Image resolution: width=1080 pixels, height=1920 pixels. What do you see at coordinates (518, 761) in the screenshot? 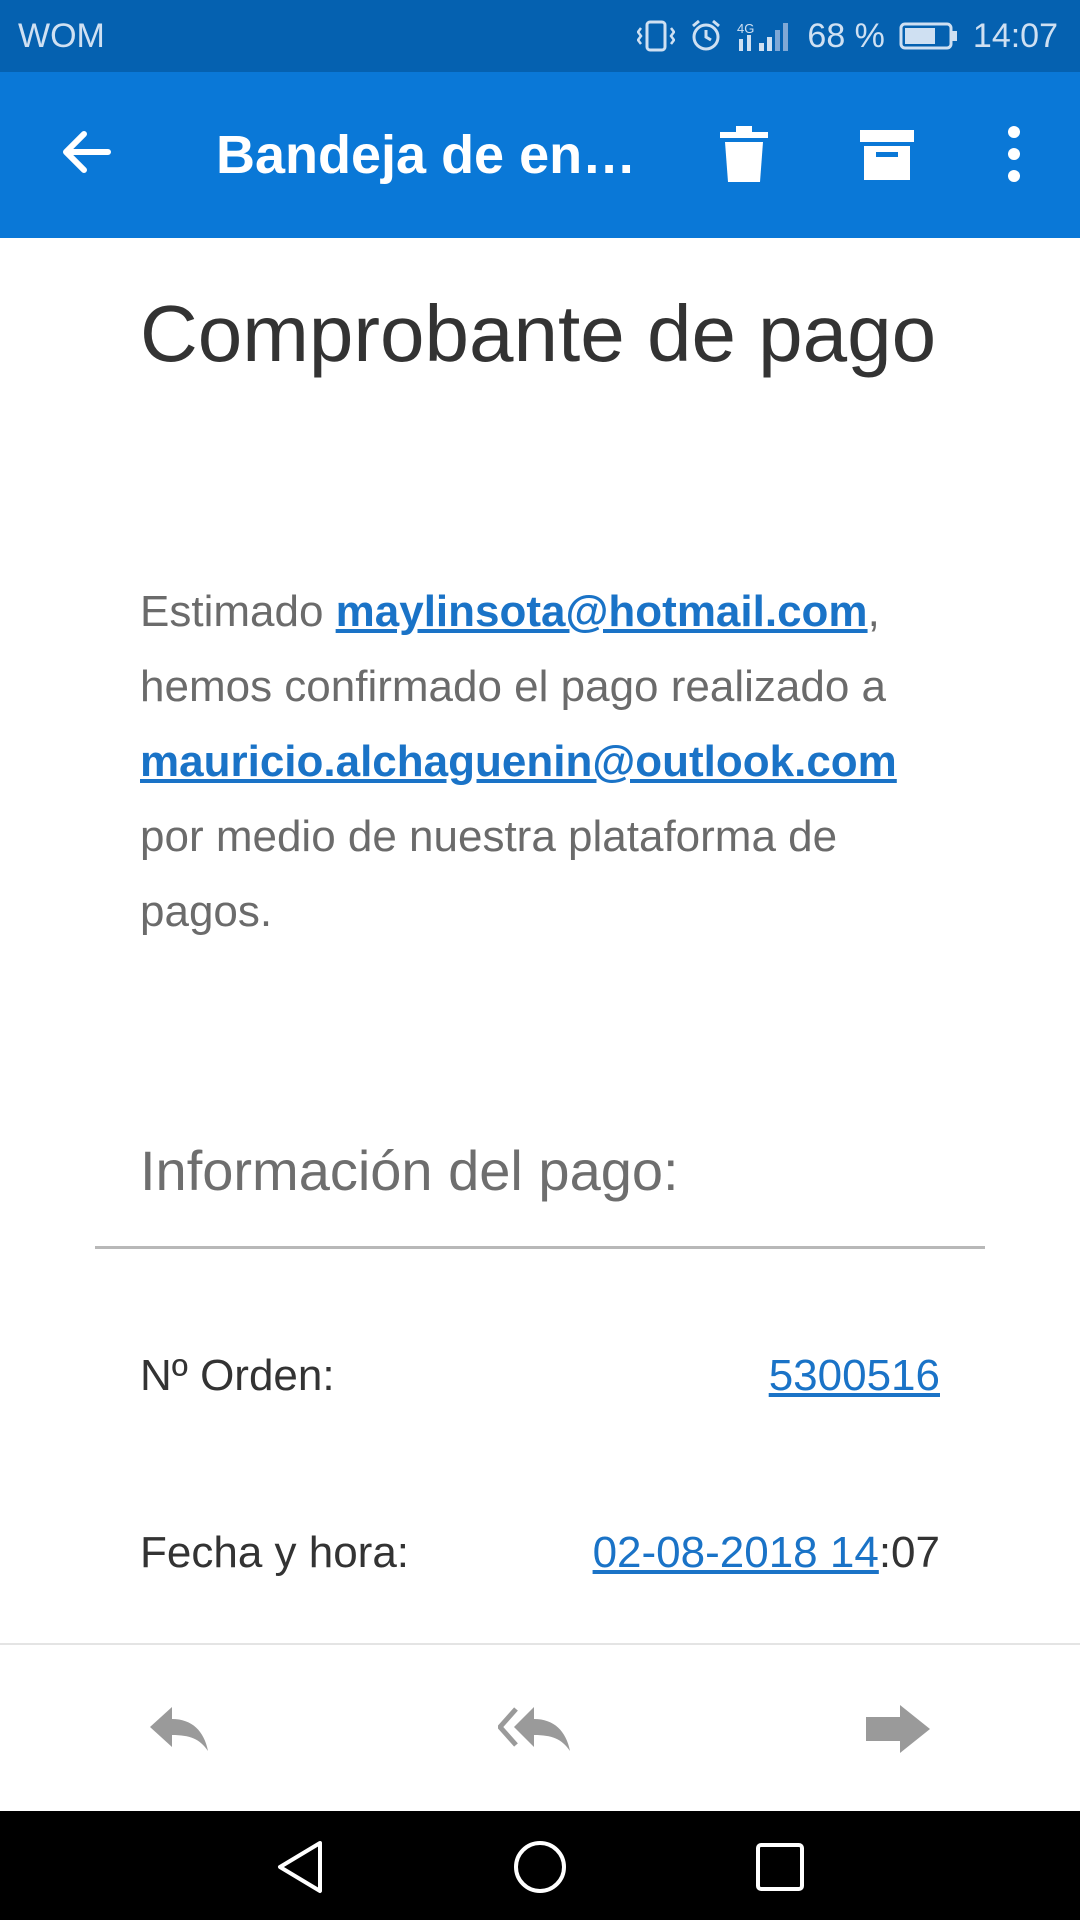
I see `recipient-email-link: mauricio.alchaguenin@outlook.com` at bounding box center [518, 761].